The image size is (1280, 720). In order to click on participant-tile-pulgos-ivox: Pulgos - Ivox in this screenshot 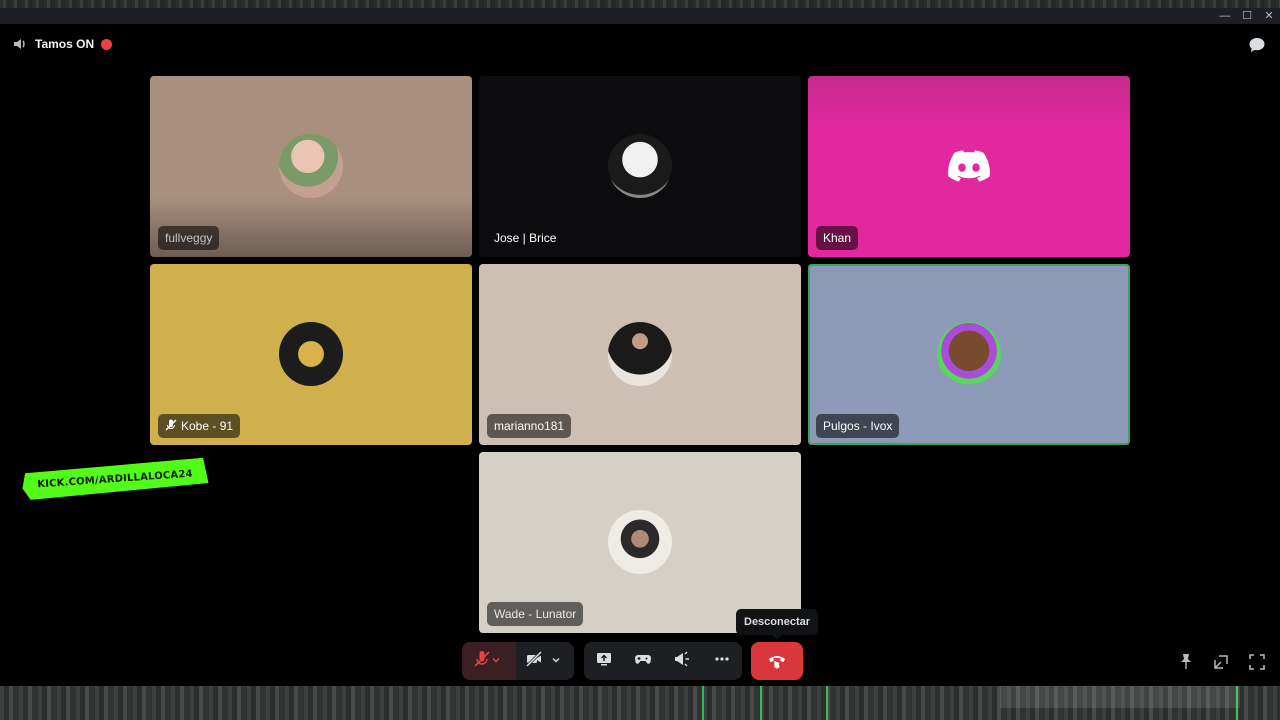, I will do `click(969, 354)`.